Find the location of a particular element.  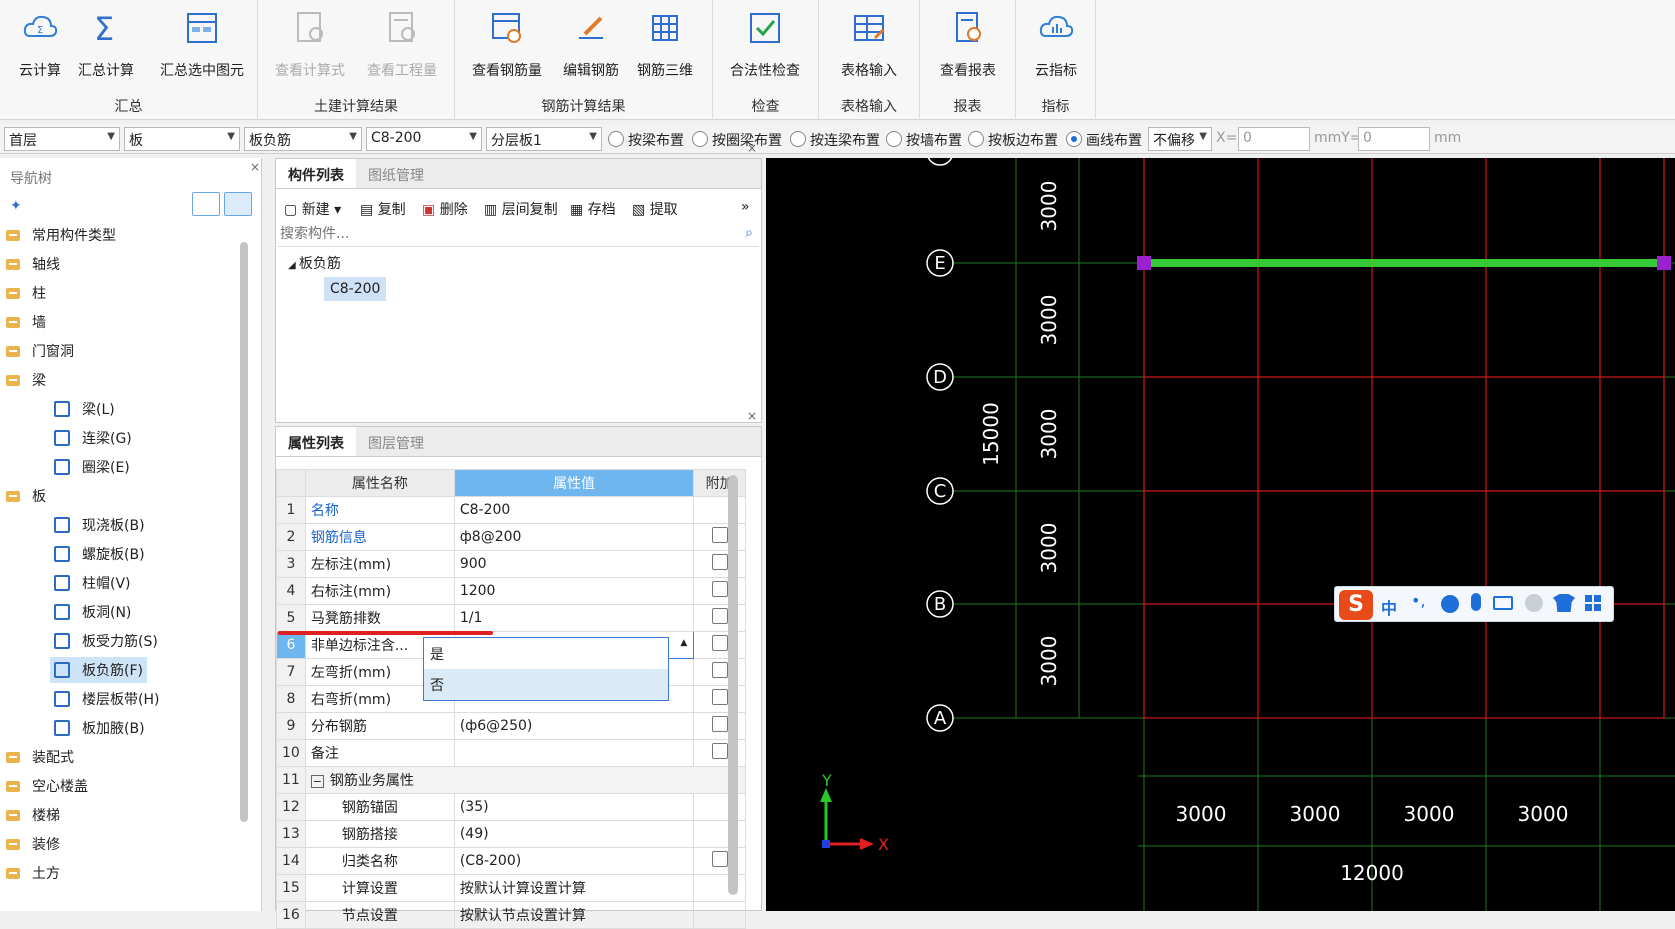

nav-item-link-beam: 连梁(G) is located at coordinates (93, 438).